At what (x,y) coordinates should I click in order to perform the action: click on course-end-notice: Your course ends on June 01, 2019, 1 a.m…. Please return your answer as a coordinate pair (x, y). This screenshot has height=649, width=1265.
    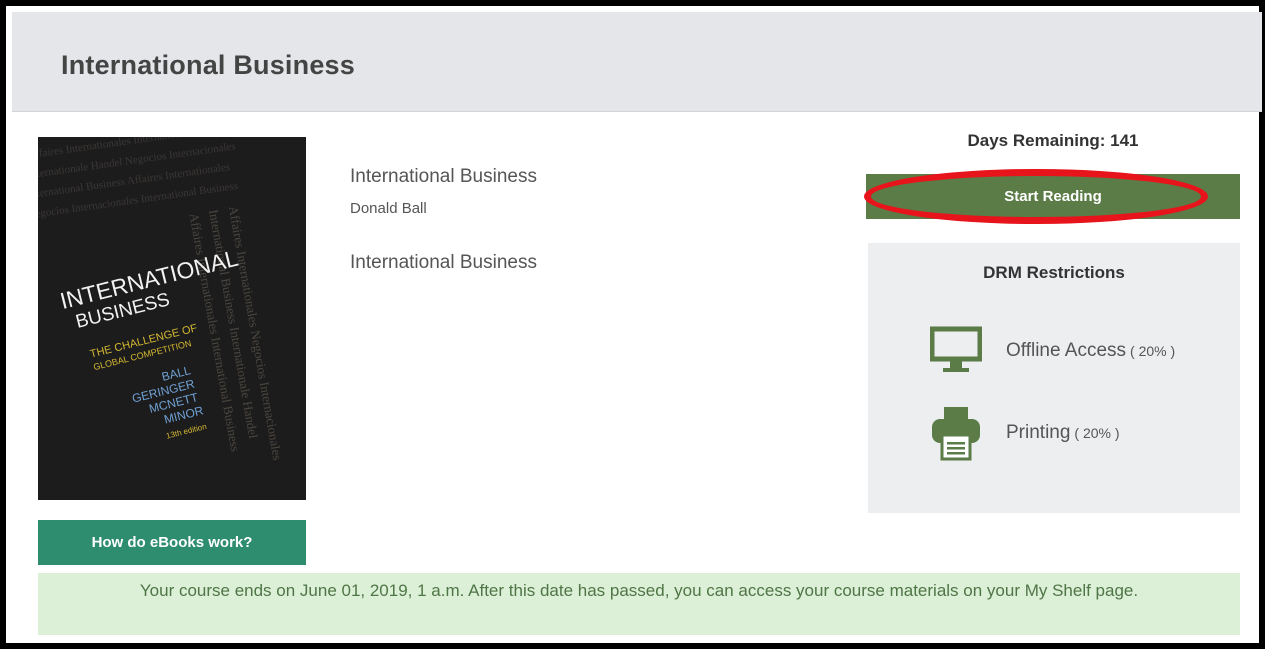
    Looking at the image, I should click on (639, 604).